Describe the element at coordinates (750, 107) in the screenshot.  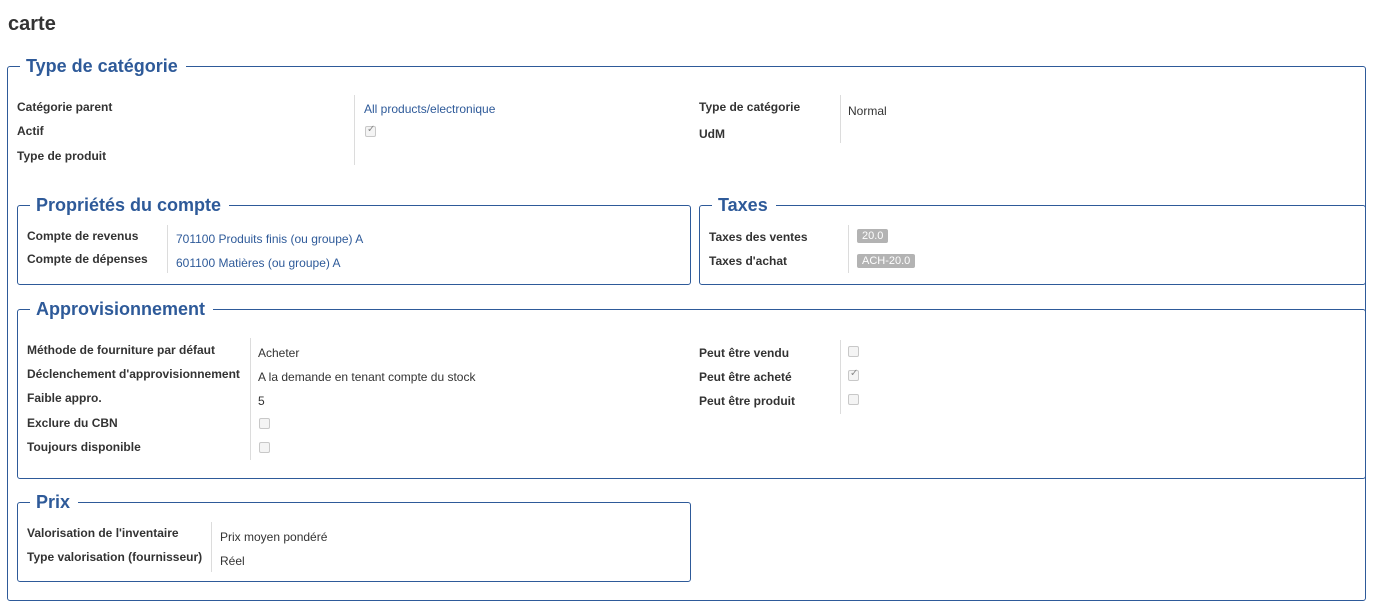
I see `category-type-label: Type de catégorie` at that location.